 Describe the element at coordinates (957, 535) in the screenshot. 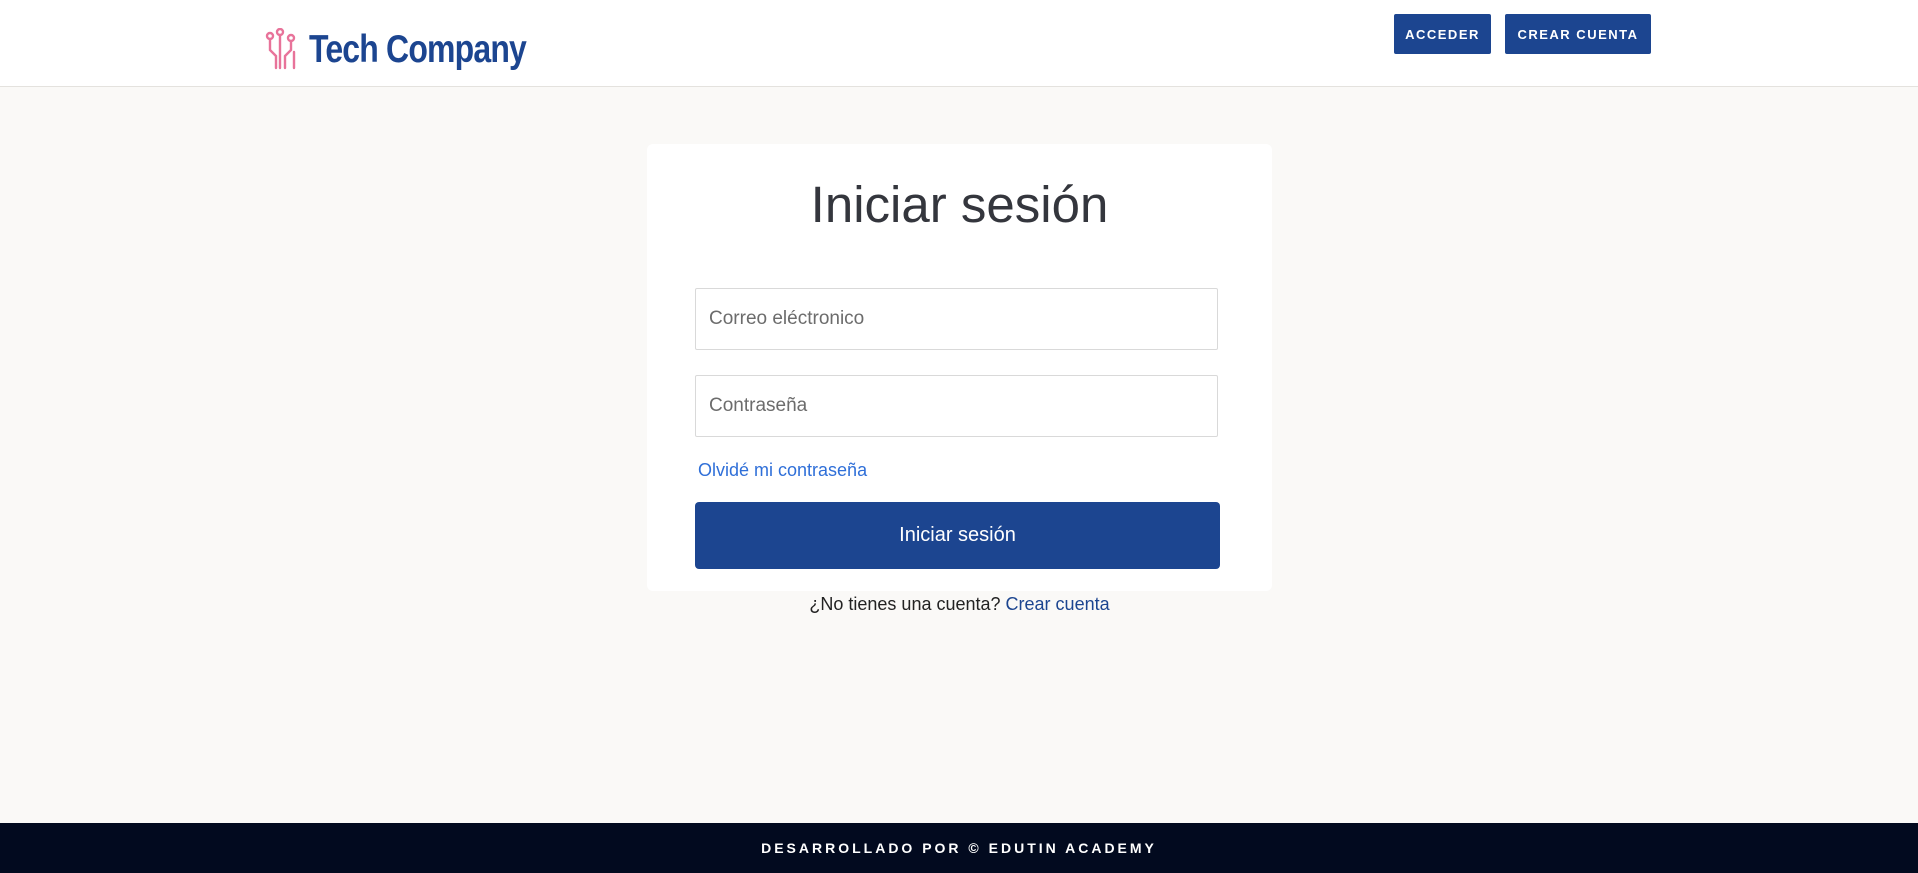

I see `login-submit-button: Iniciar sesión` at that location.